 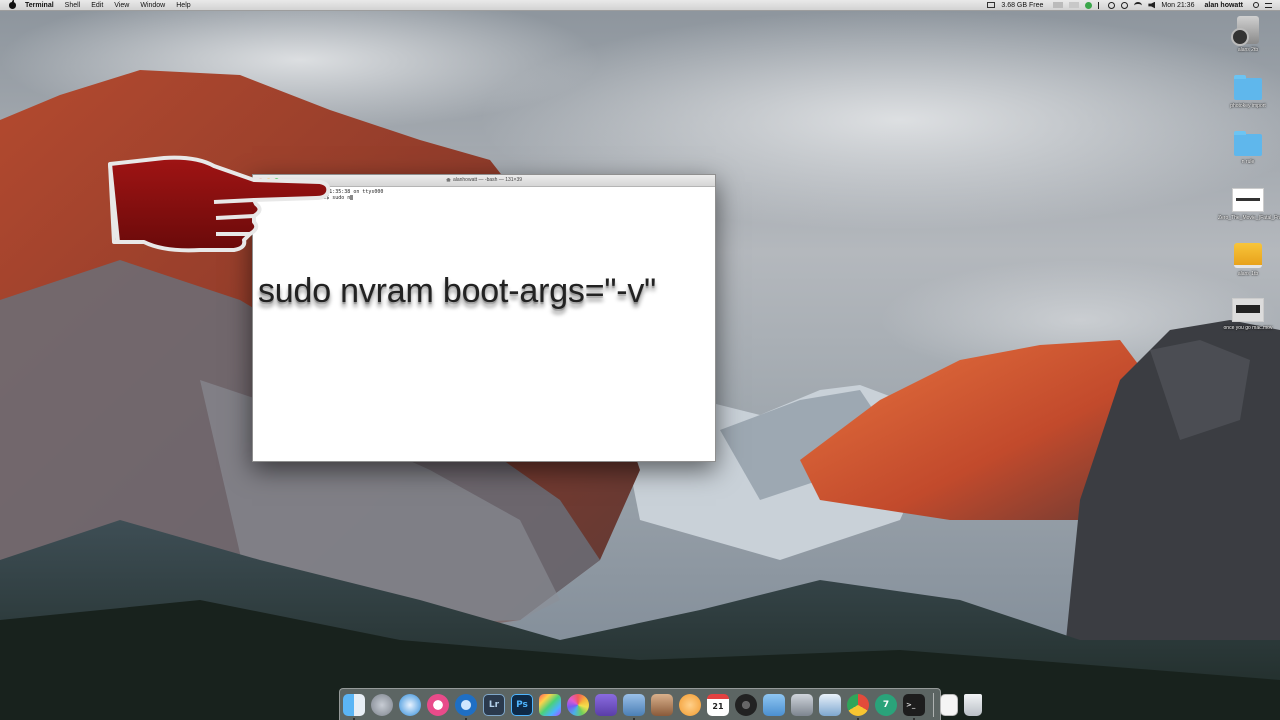 I want to click on desktop-icon-alans-1tb: alans 1tb, so click(x=1248, y=260).